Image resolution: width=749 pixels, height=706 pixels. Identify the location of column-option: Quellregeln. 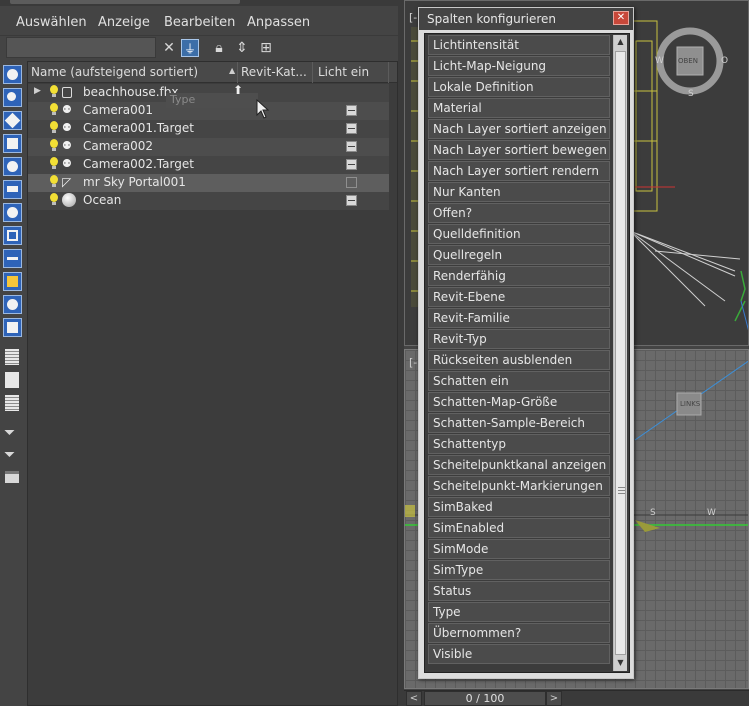
(519, 255).